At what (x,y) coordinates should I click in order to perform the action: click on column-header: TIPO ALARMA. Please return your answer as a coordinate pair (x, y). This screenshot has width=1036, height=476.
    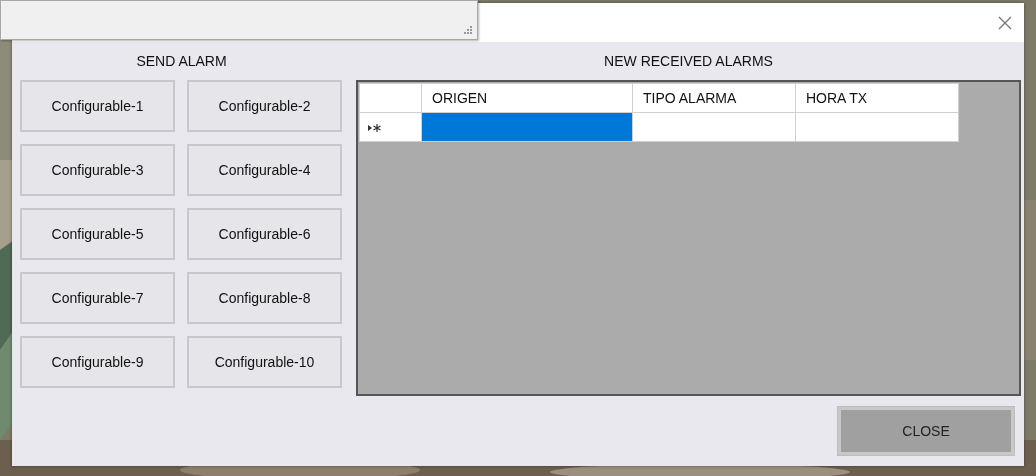
    Looking at the image, I should click on (714, 98).